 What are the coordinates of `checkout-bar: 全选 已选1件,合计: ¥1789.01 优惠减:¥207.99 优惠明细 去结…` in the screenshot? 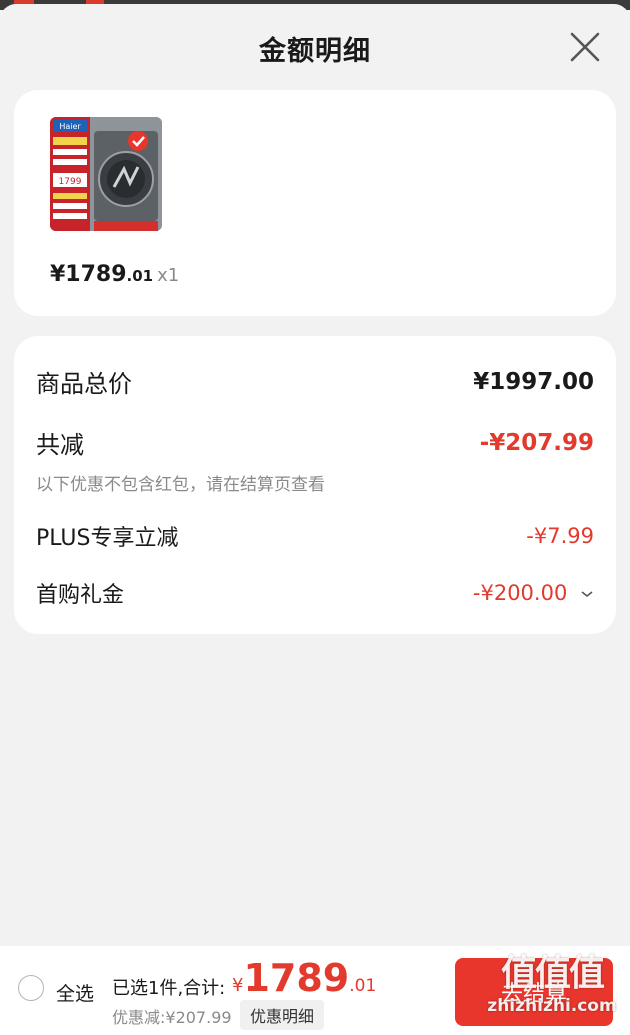 It's located at (315, 990).